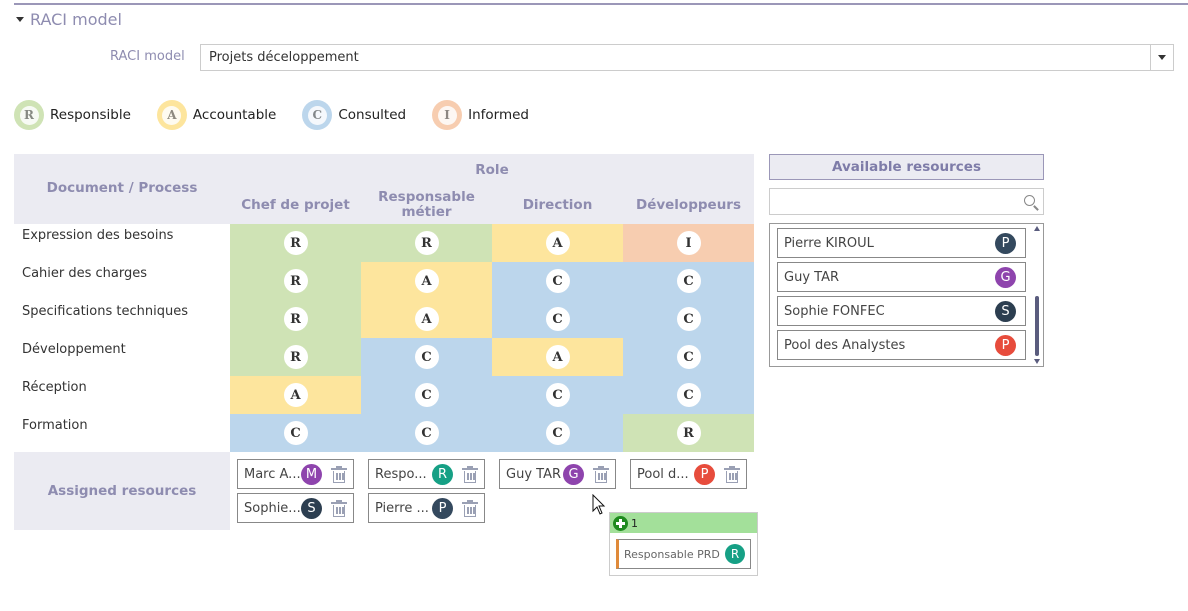  What do you see at coordinates (317, 115) in the screenshot?
I see `legend-badge: C` at bounding box center [317, 115].